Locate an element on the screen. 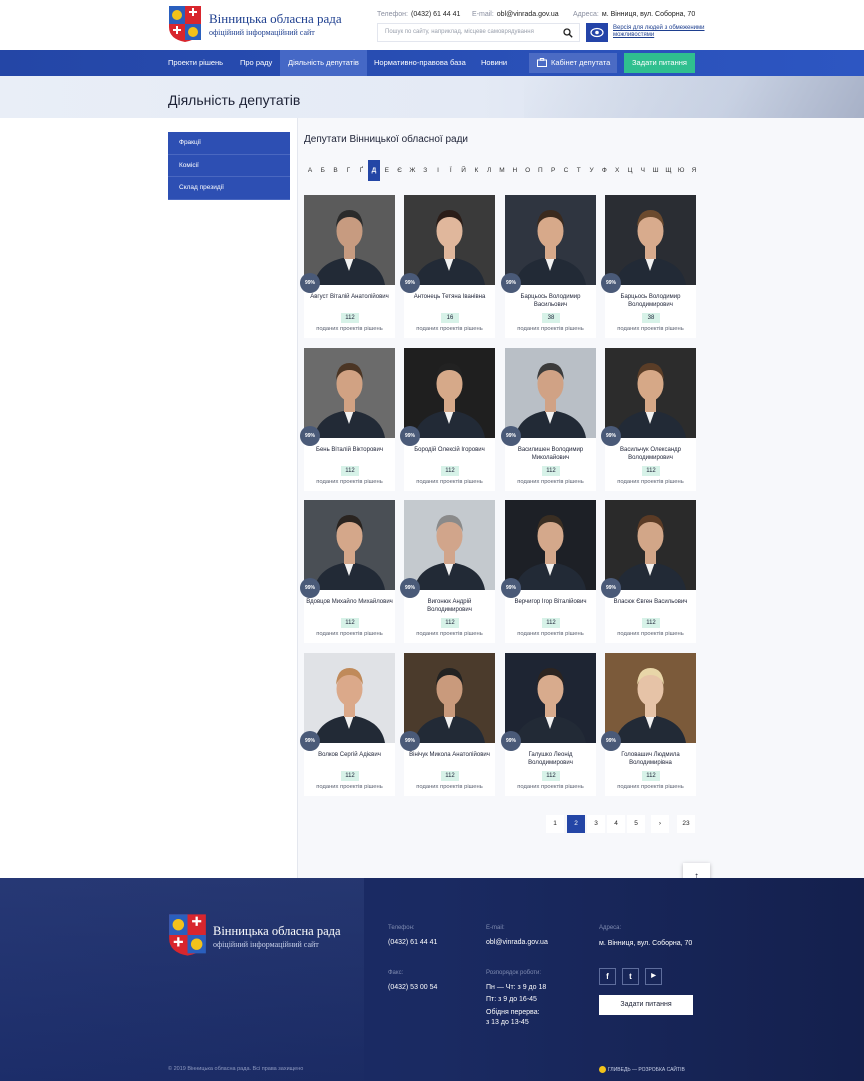 The image size is (864, 1081). alphabet-letter: Я is located at coordinates (694, 170).